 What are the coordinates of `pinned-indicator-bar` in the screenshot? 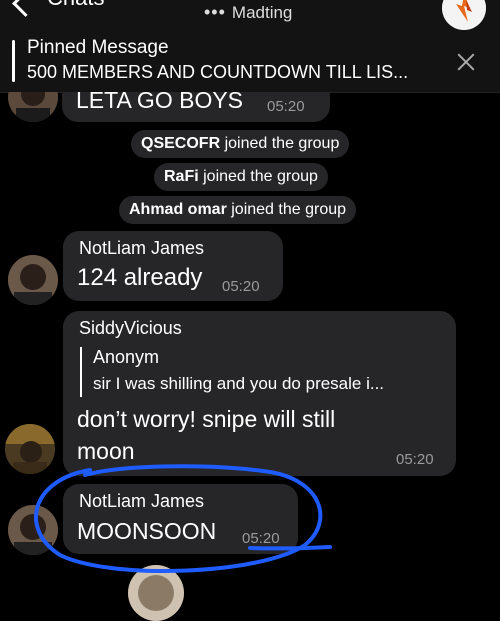 It's located at (13, 61).